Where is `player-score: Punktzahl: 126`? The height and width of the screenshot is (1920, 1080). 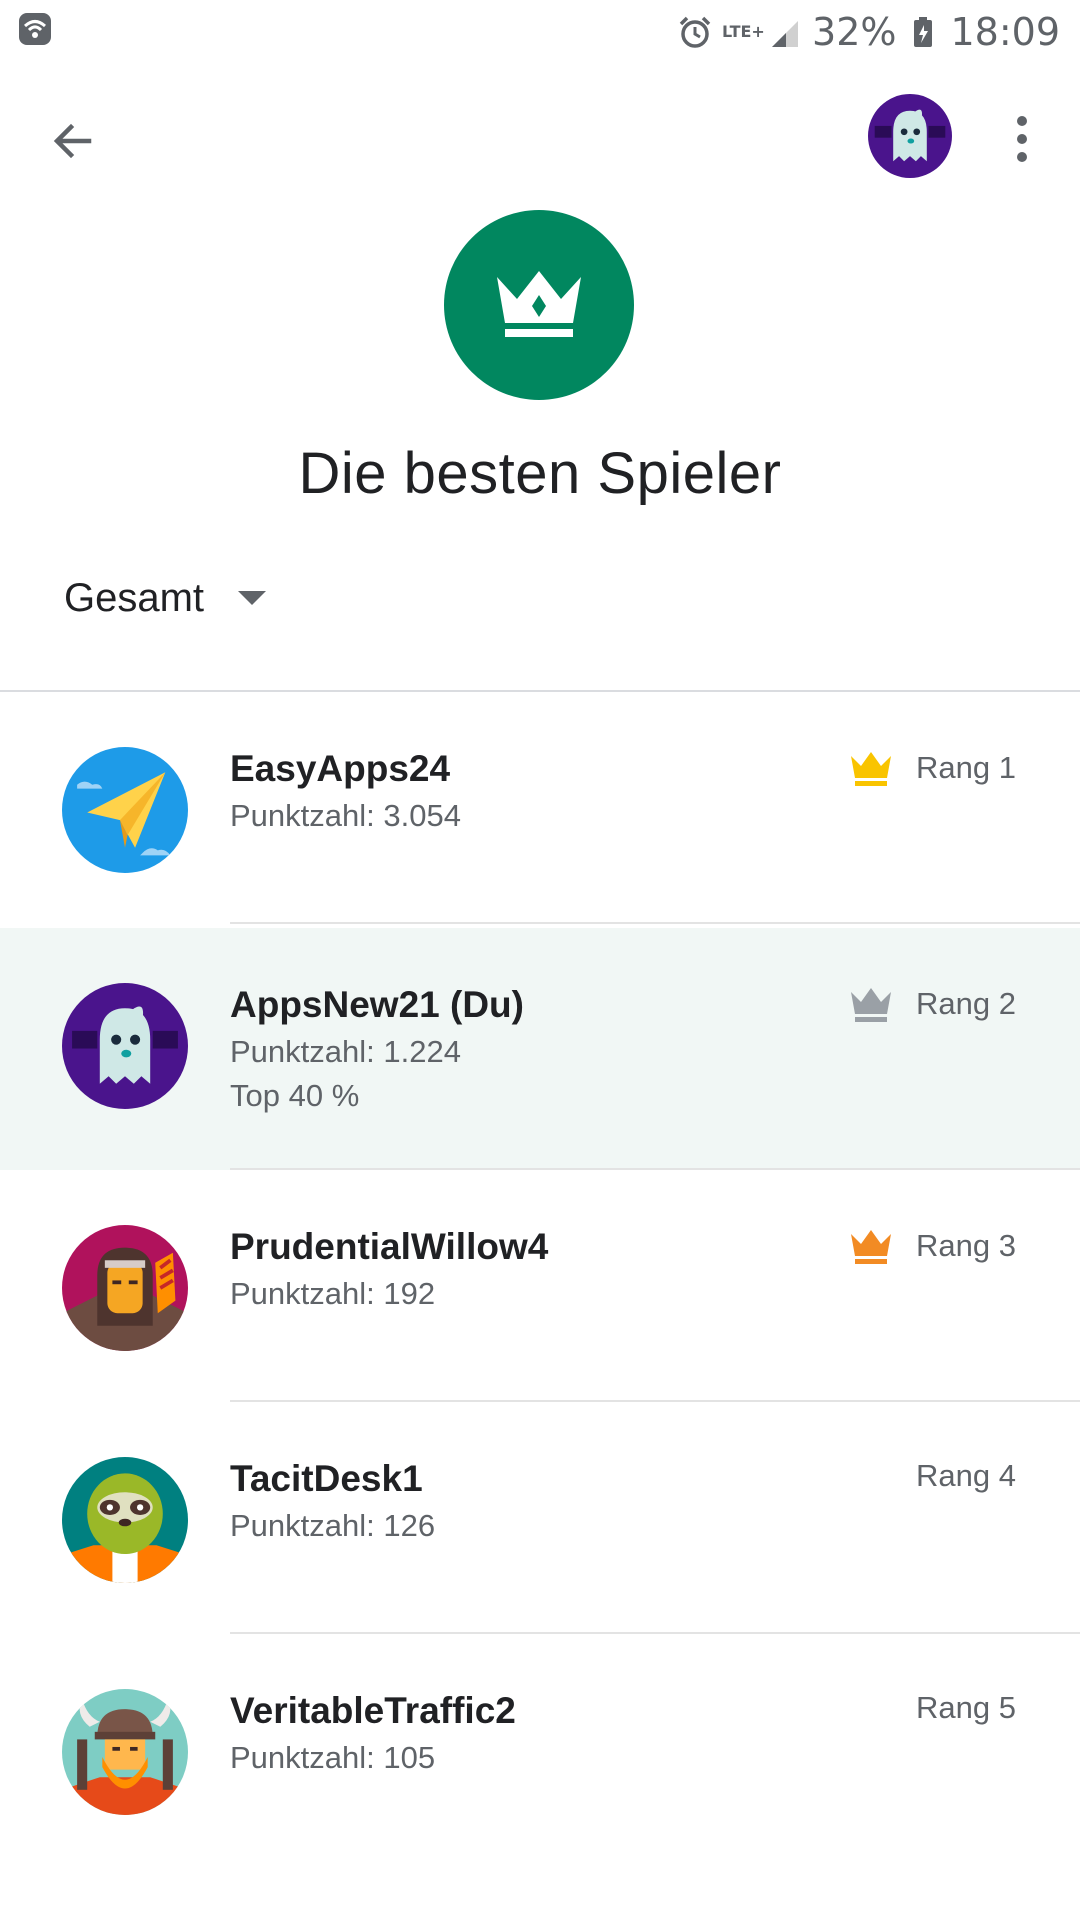 player-score: Punktzahl: 126 is located at coordinates (333, 1525).